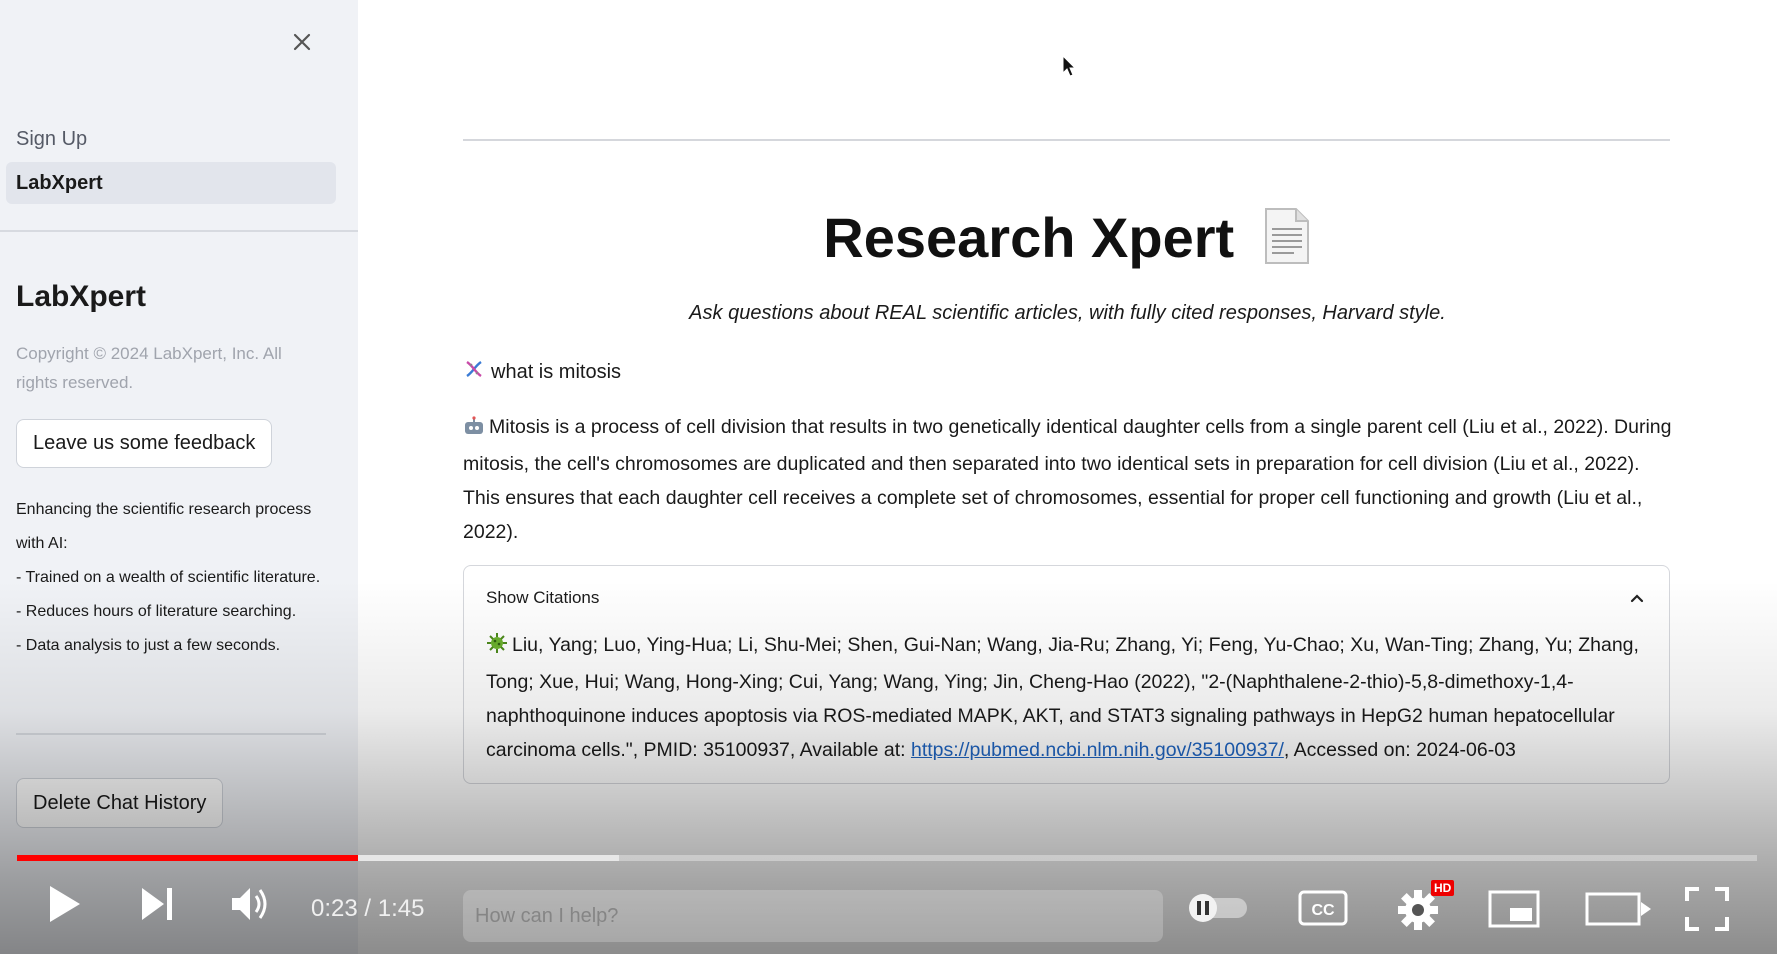 Image resolution: width=1777 pixels, height=954 pixels. I want to click on time-display: 0:23 / 1:45, so click(368, 908).